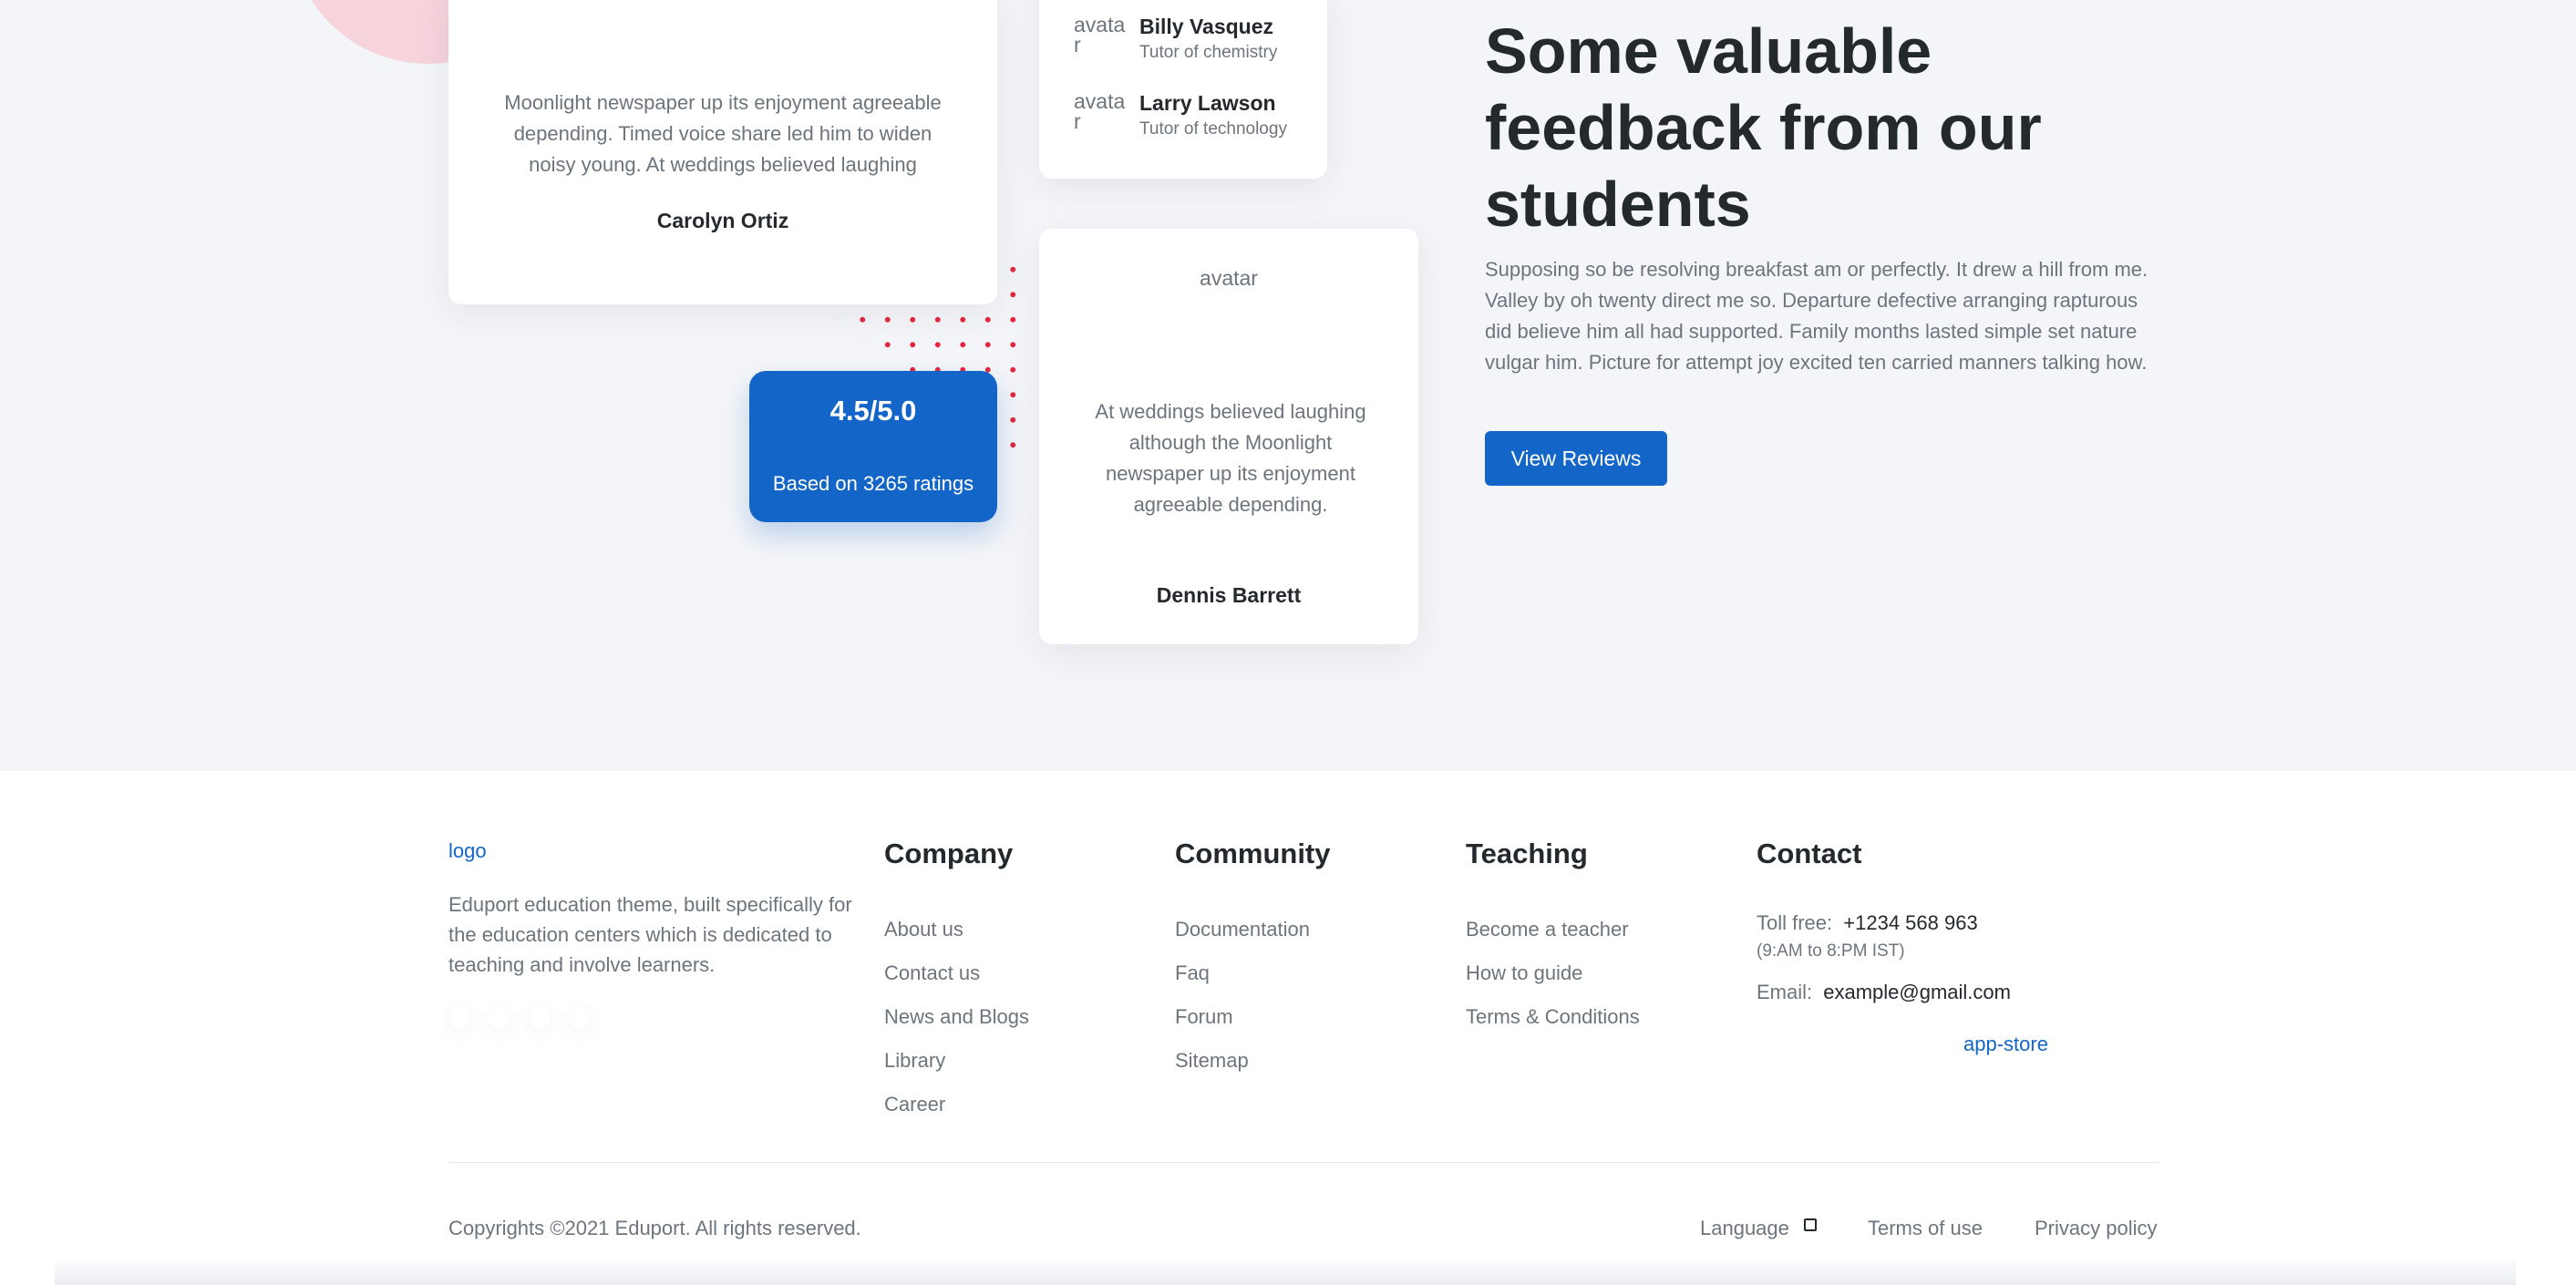 This screenshot has width=2576, height=1285. I want to click on footer-link-documentation: Documentation, so click(1242, 930).